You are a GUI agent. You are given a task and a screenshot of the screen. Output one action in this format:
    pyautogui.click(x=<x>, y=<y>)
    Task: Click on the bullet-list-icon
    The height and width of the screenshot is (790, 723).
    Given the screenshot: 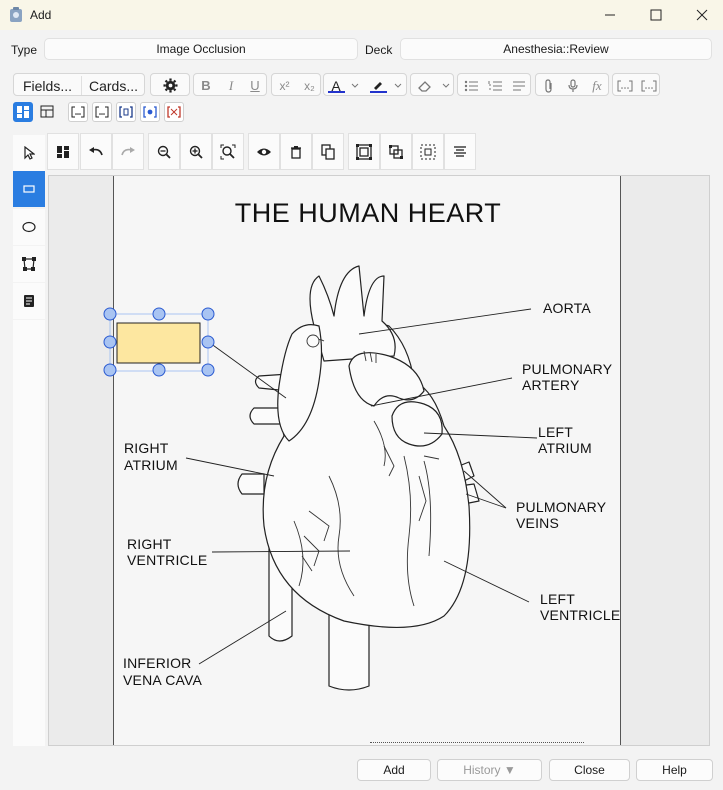 What is the action you would take?
    pyautogui.click(x=471, y=85)
    